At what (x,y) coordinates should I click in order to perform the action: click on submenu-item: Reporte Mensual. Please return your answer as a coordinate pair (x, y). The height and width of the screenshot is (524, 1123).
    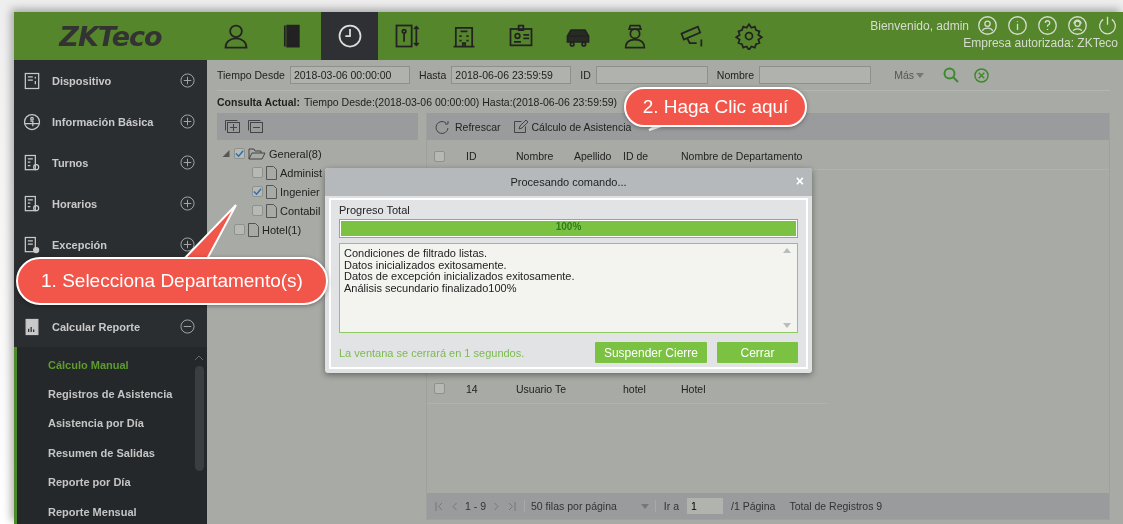
    Looking at the image, I should click on (112, 510).